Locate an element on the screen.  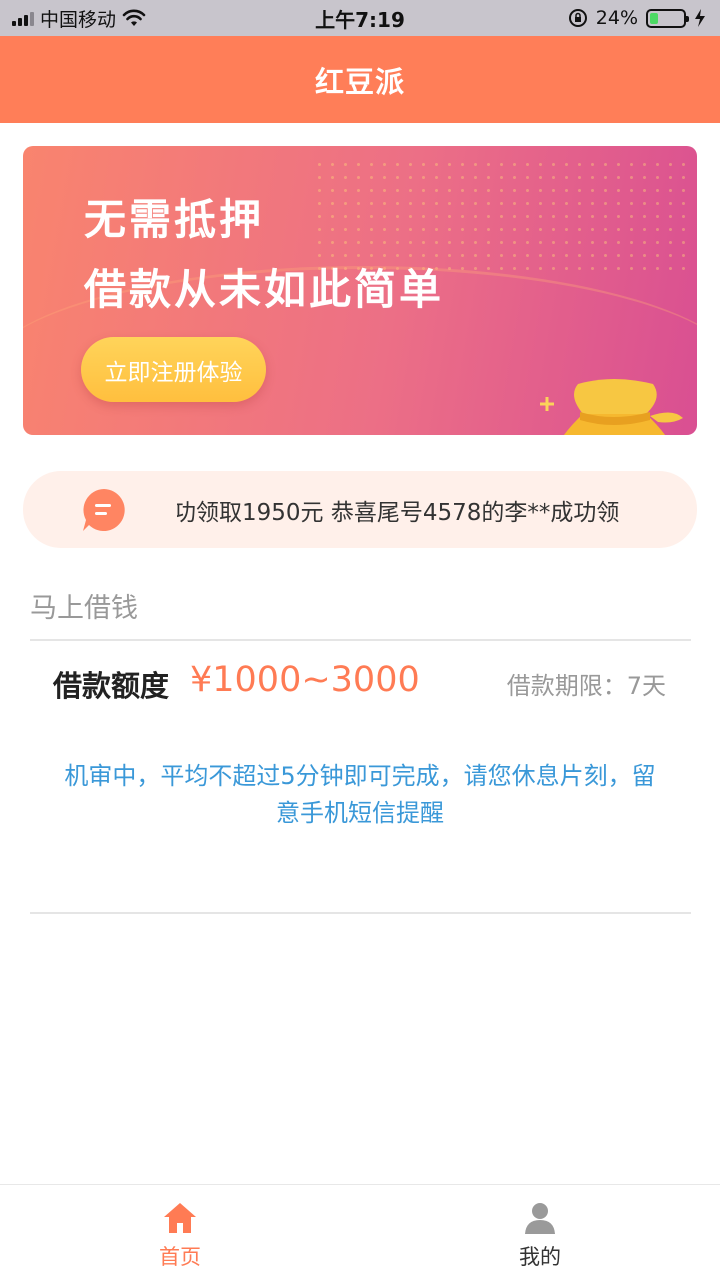
banner-headline-2: 借款从未如此简单 is located at coordinates (264, 289).